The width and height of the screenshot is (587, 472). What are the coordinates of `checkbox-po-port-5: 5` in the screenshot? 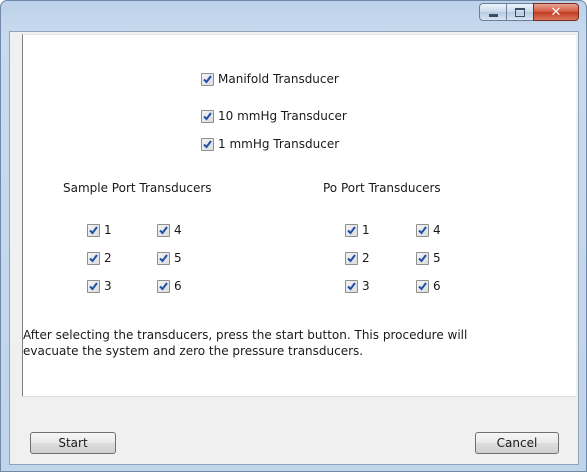 It's located at (428, 258).